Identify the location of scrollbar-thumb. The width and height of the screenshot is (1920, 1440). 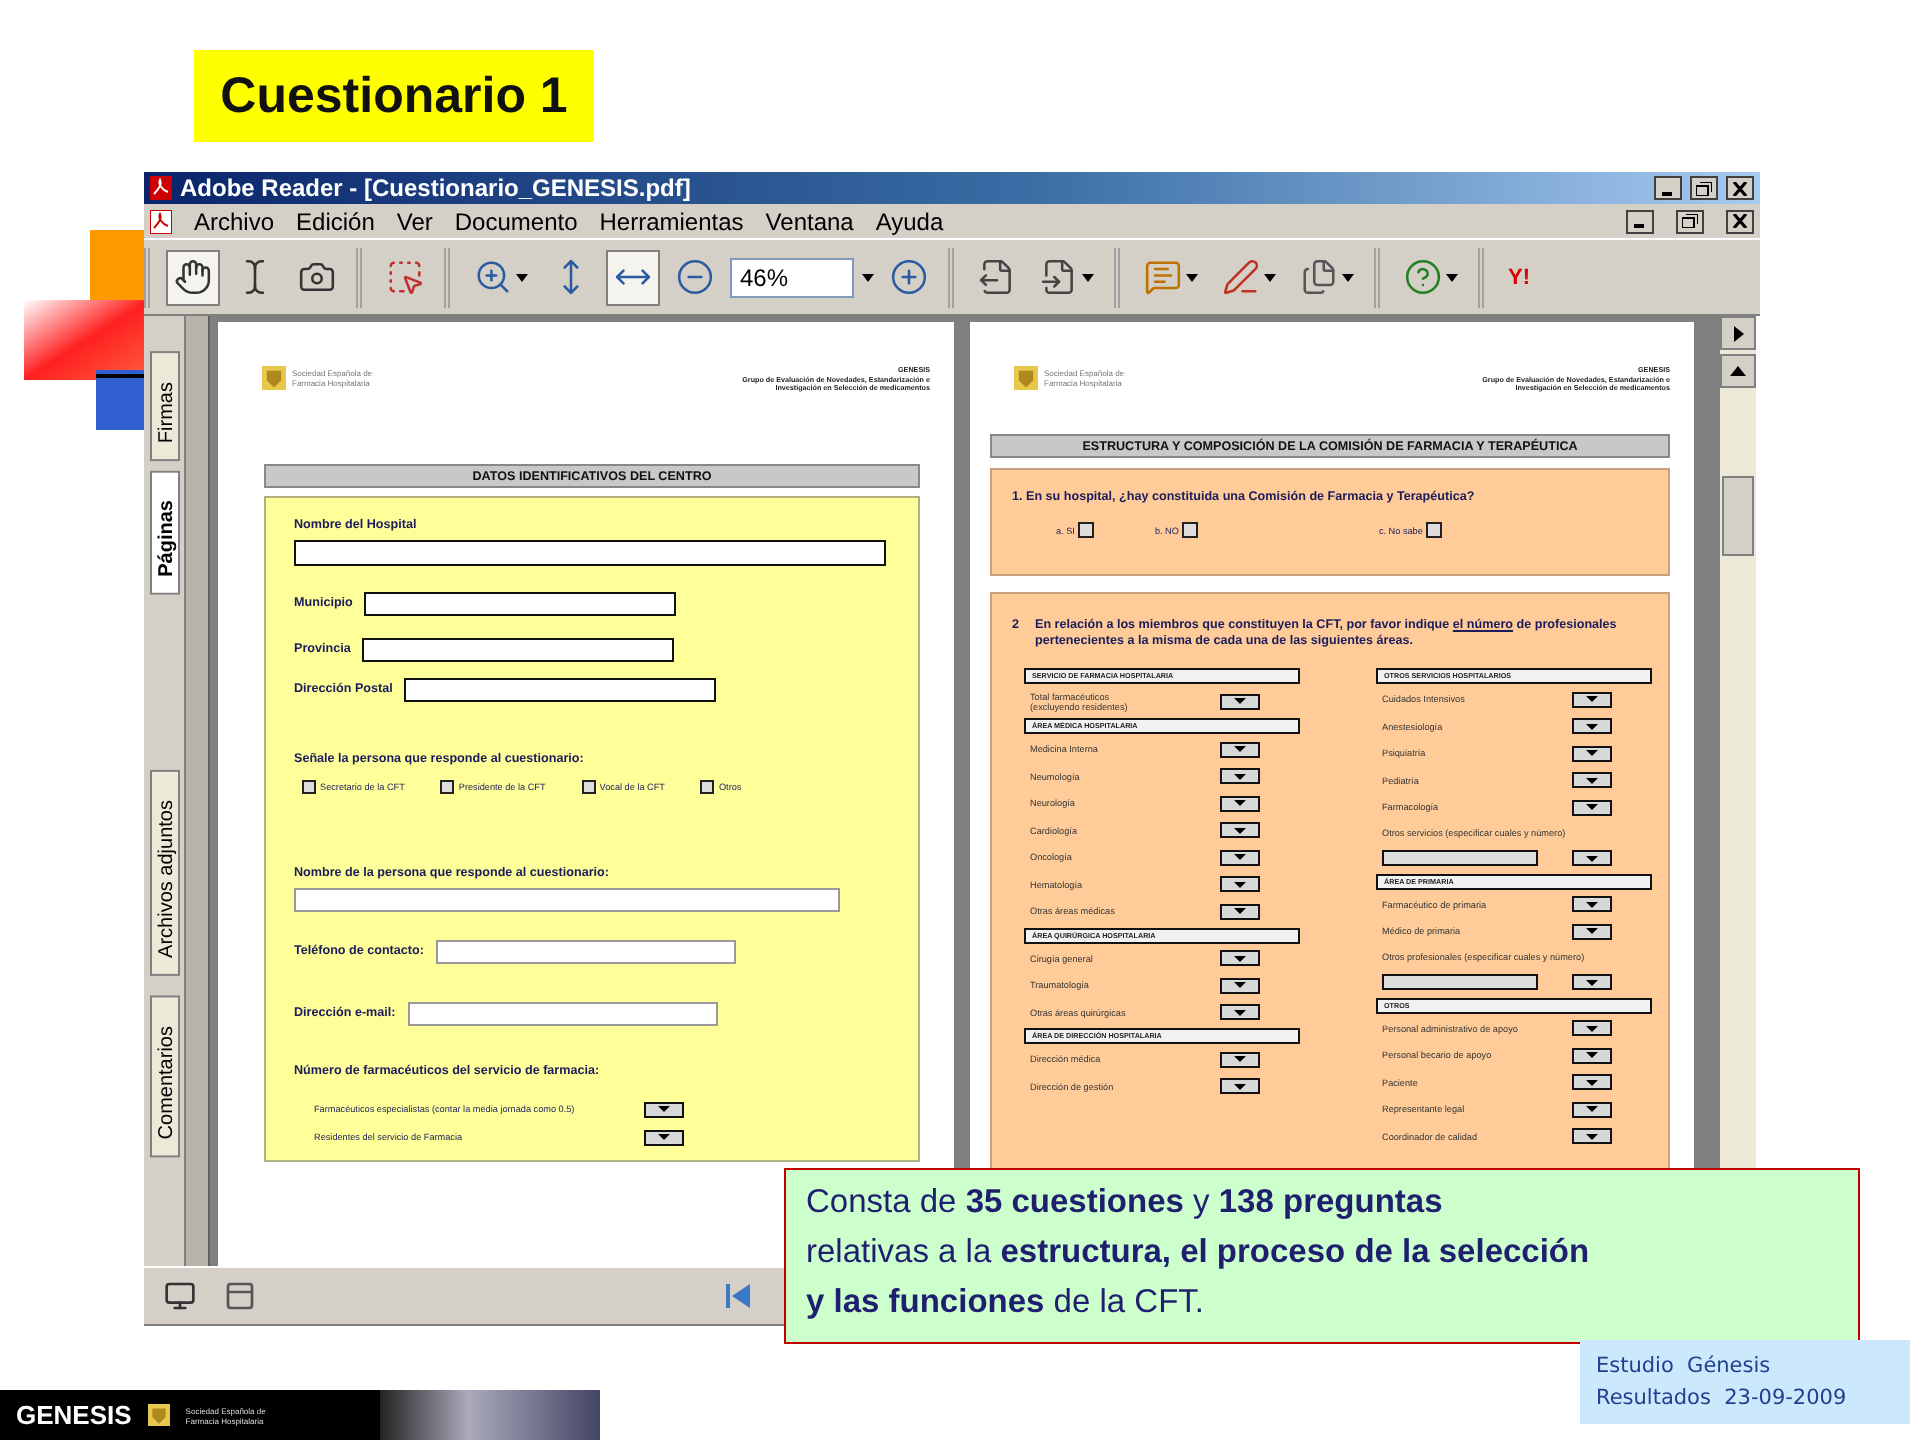
(1738, 516).